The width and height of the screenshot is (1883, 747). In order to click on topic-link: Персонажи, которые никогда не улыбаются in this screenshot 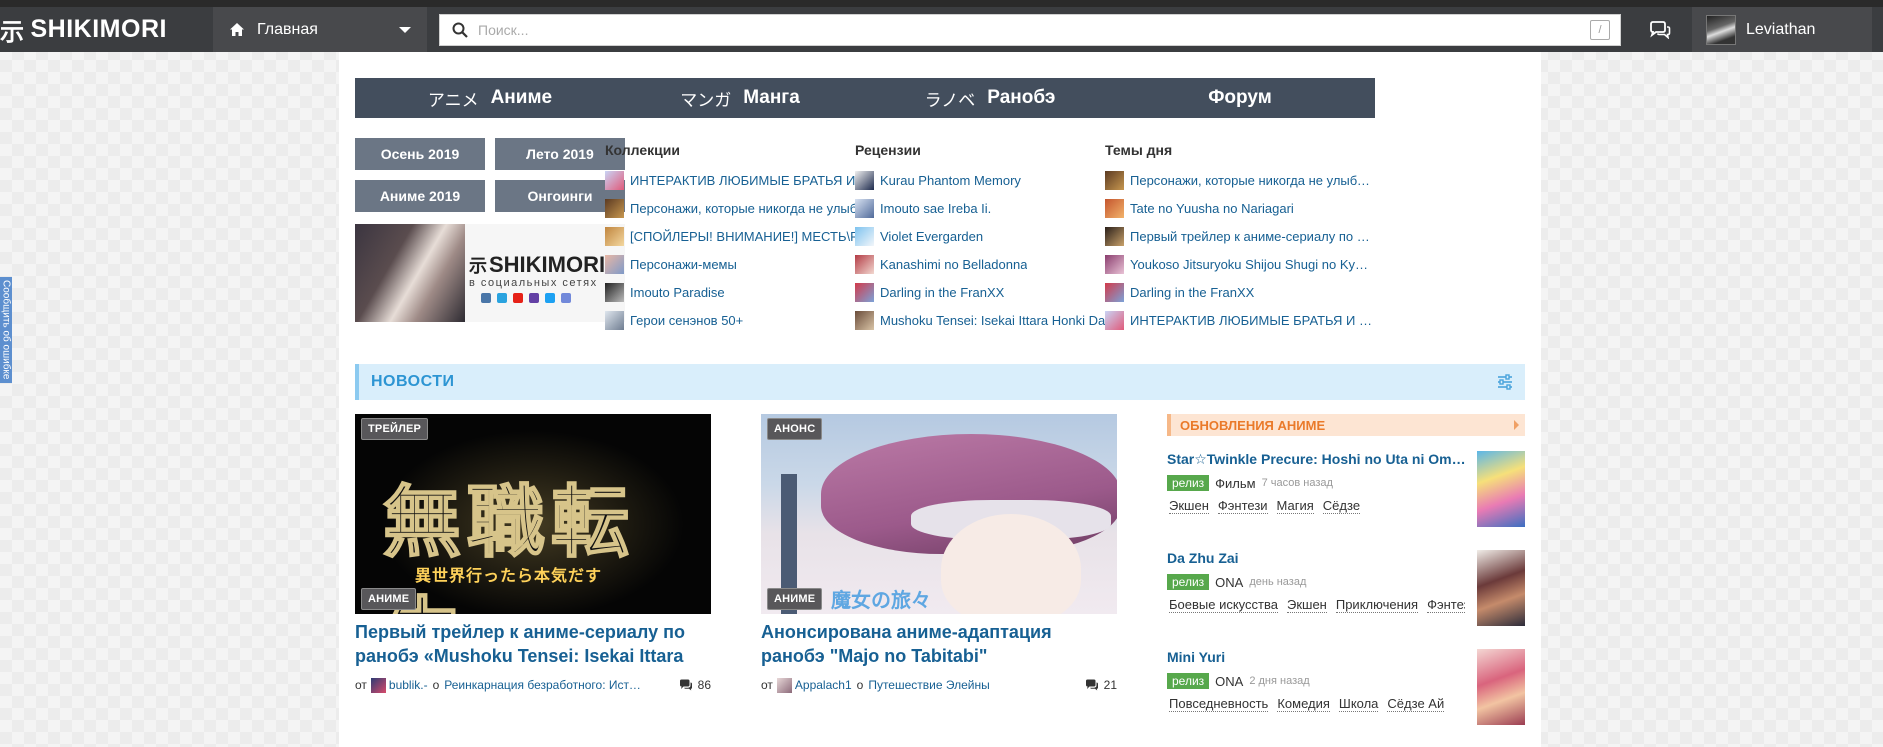, I will do `click(1252, 180)`.